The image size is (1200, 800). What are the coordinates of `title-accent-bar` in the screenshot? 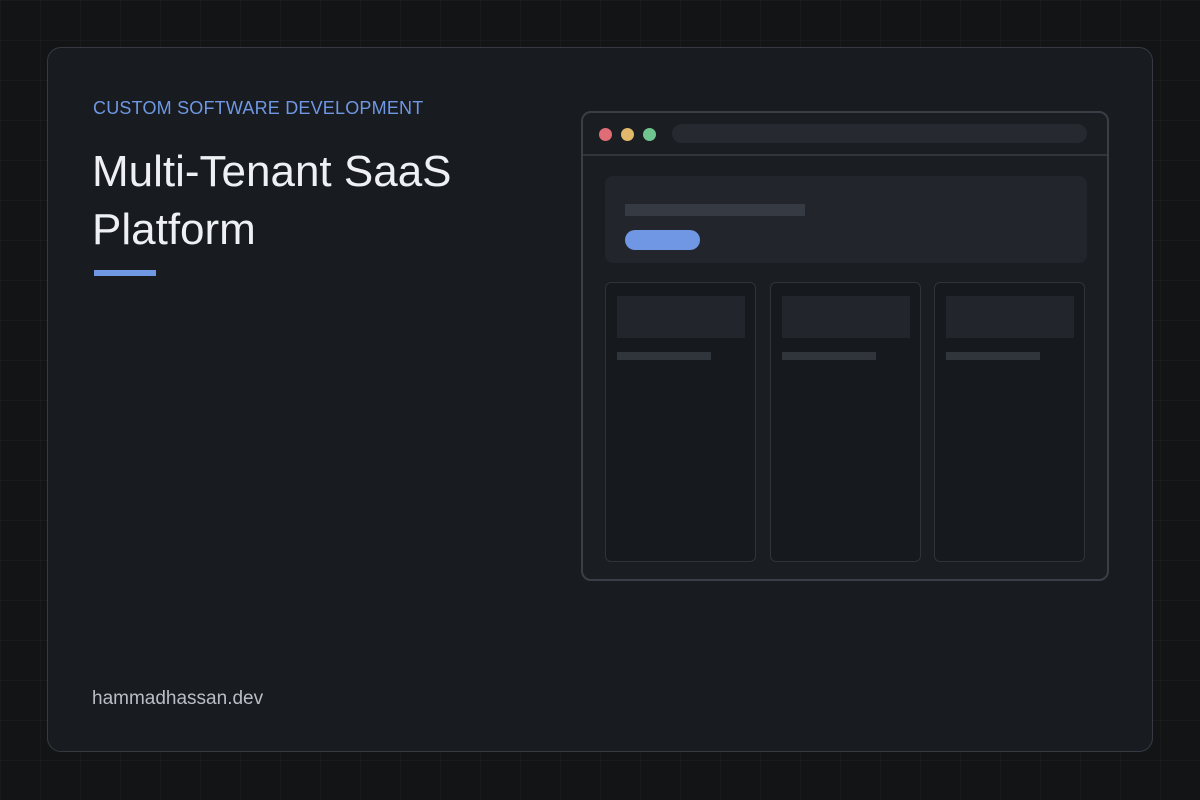 It's located at (125, 273).